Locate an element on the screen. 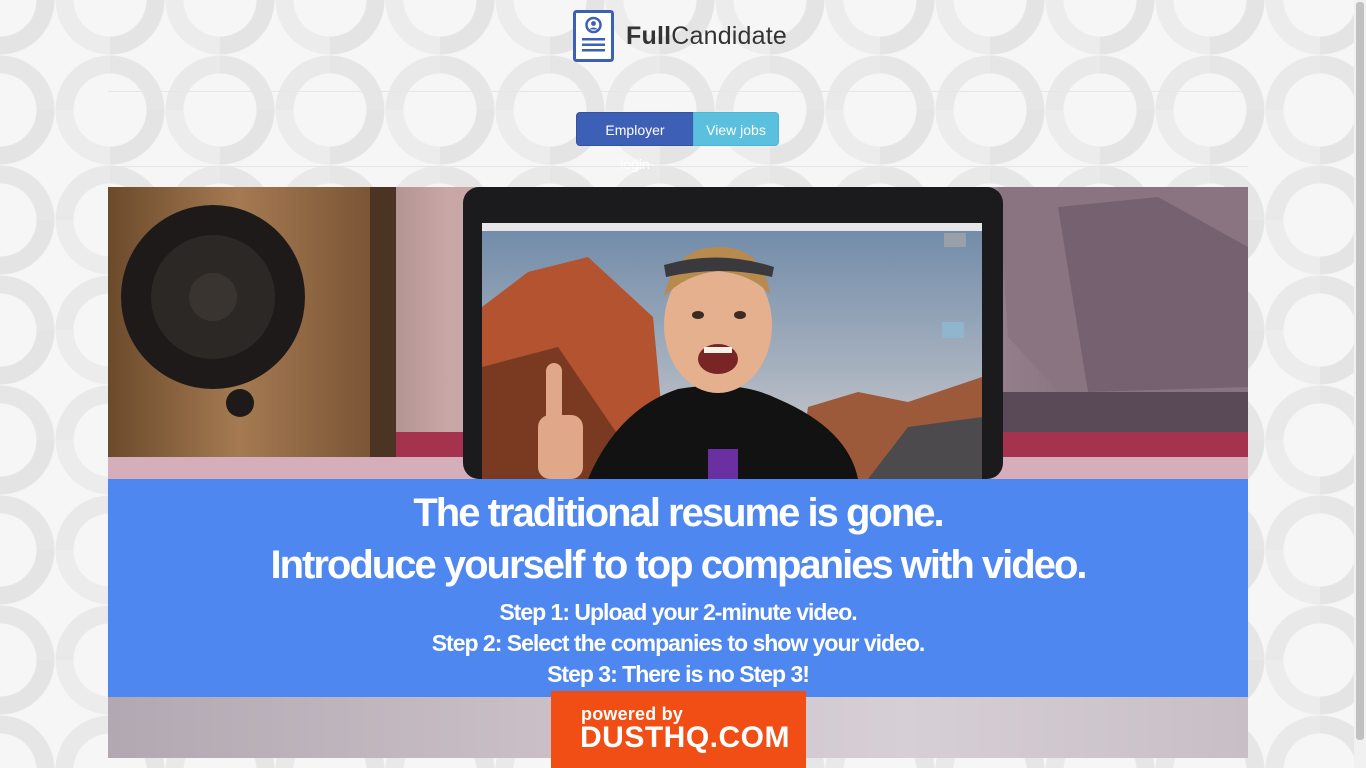 The width and height of the screenshot is (1366, 768). step-3: Step 3: There is no Step 3! is located at coordinates (678, 674).